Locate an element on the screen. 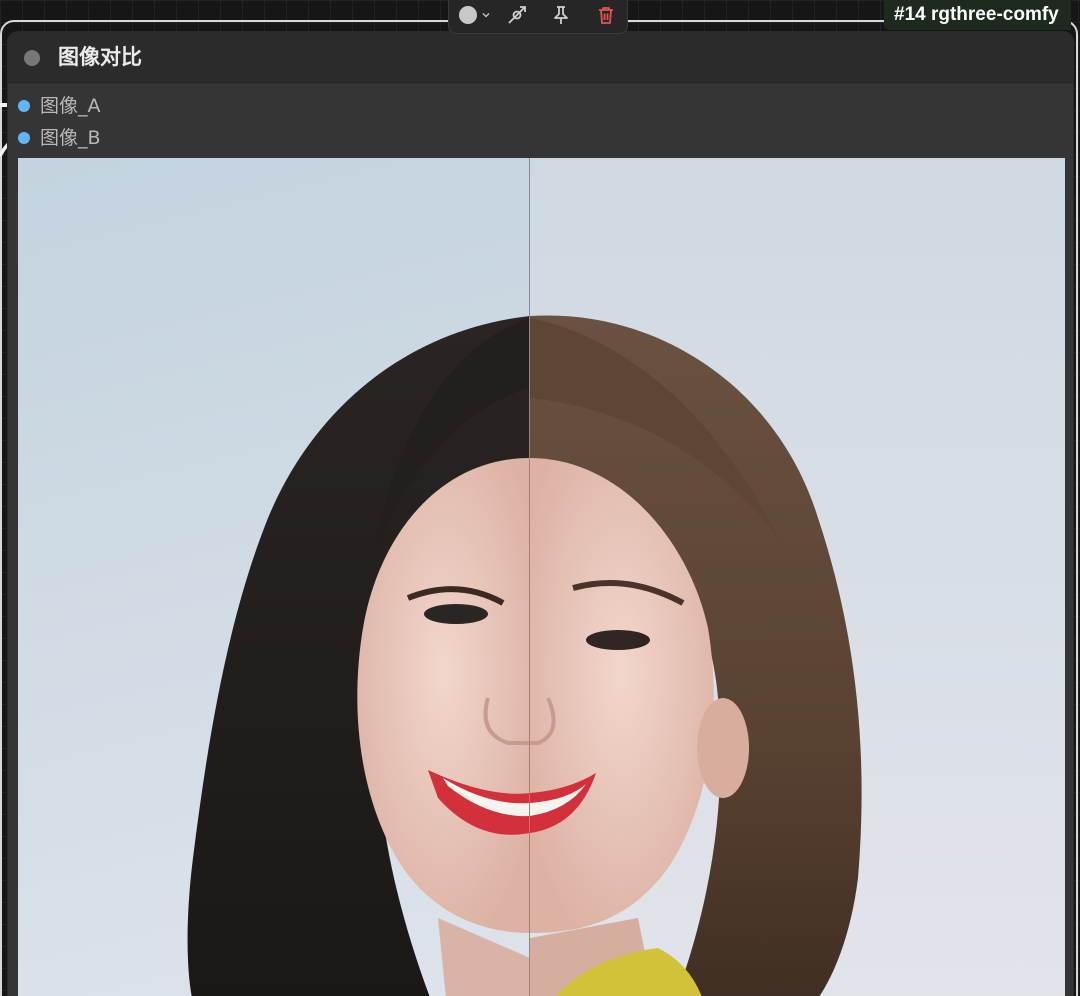  input-slot-image-b: 图像_B is located at coordinates (59, 138).